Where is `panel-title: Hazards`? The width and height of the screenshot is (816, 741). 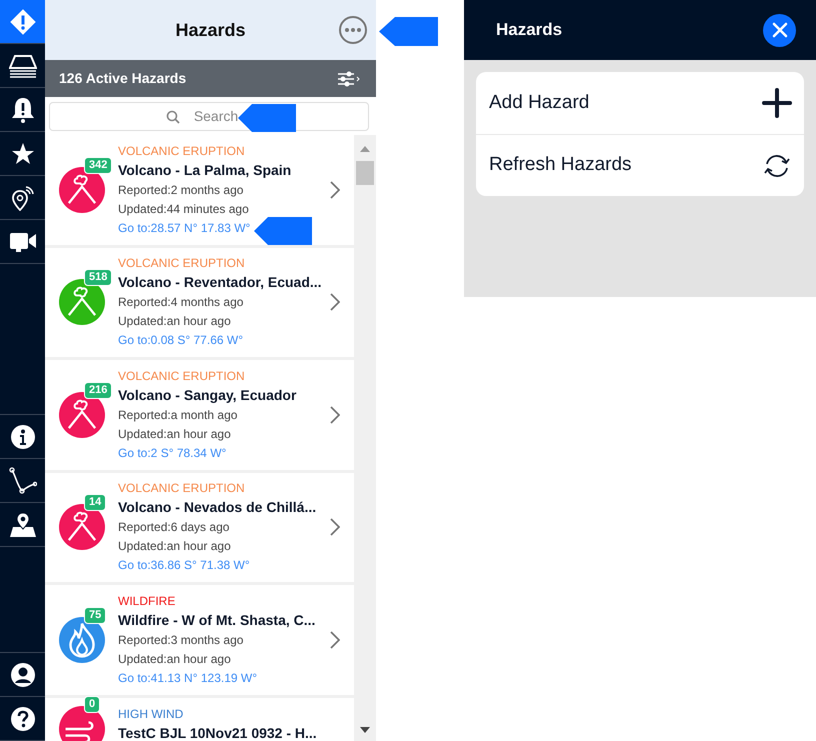
panel-title: Hazards is located at coordinates (210, 30).